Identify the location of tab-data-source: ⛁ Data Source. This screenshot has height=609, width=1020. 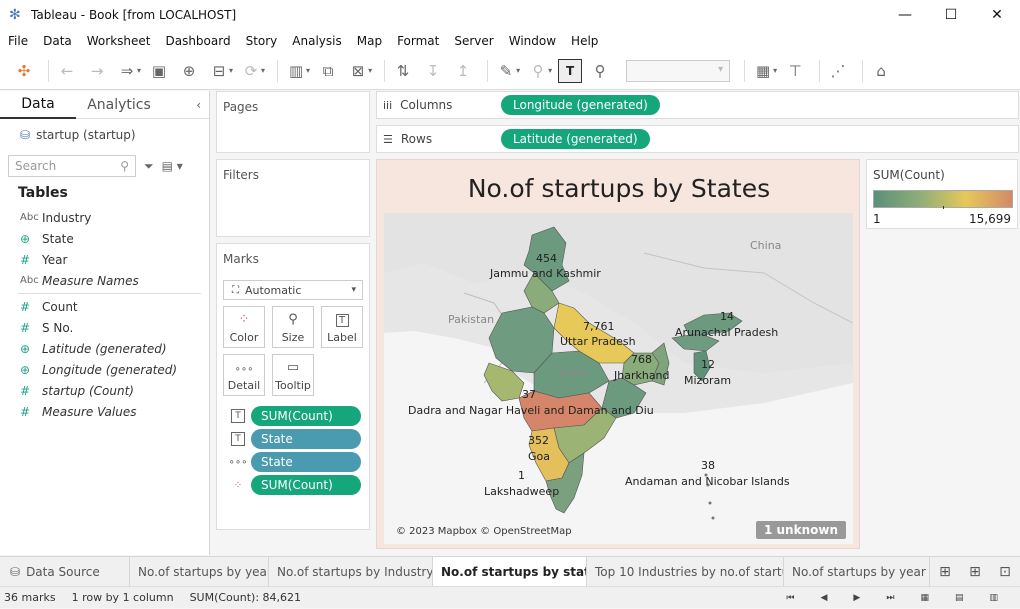
(65, 572).